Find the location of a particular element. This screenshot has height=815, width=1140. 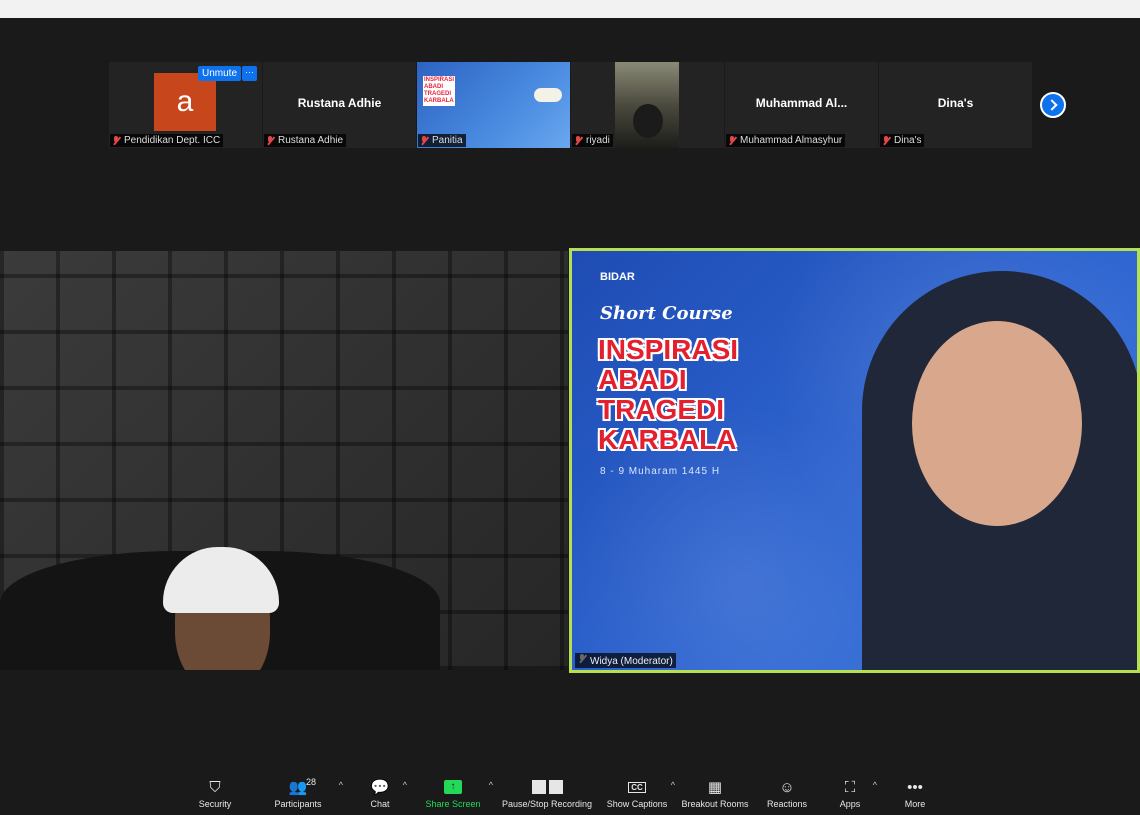

share-screen-label: Share Screen is located at coordinates (453, 804).